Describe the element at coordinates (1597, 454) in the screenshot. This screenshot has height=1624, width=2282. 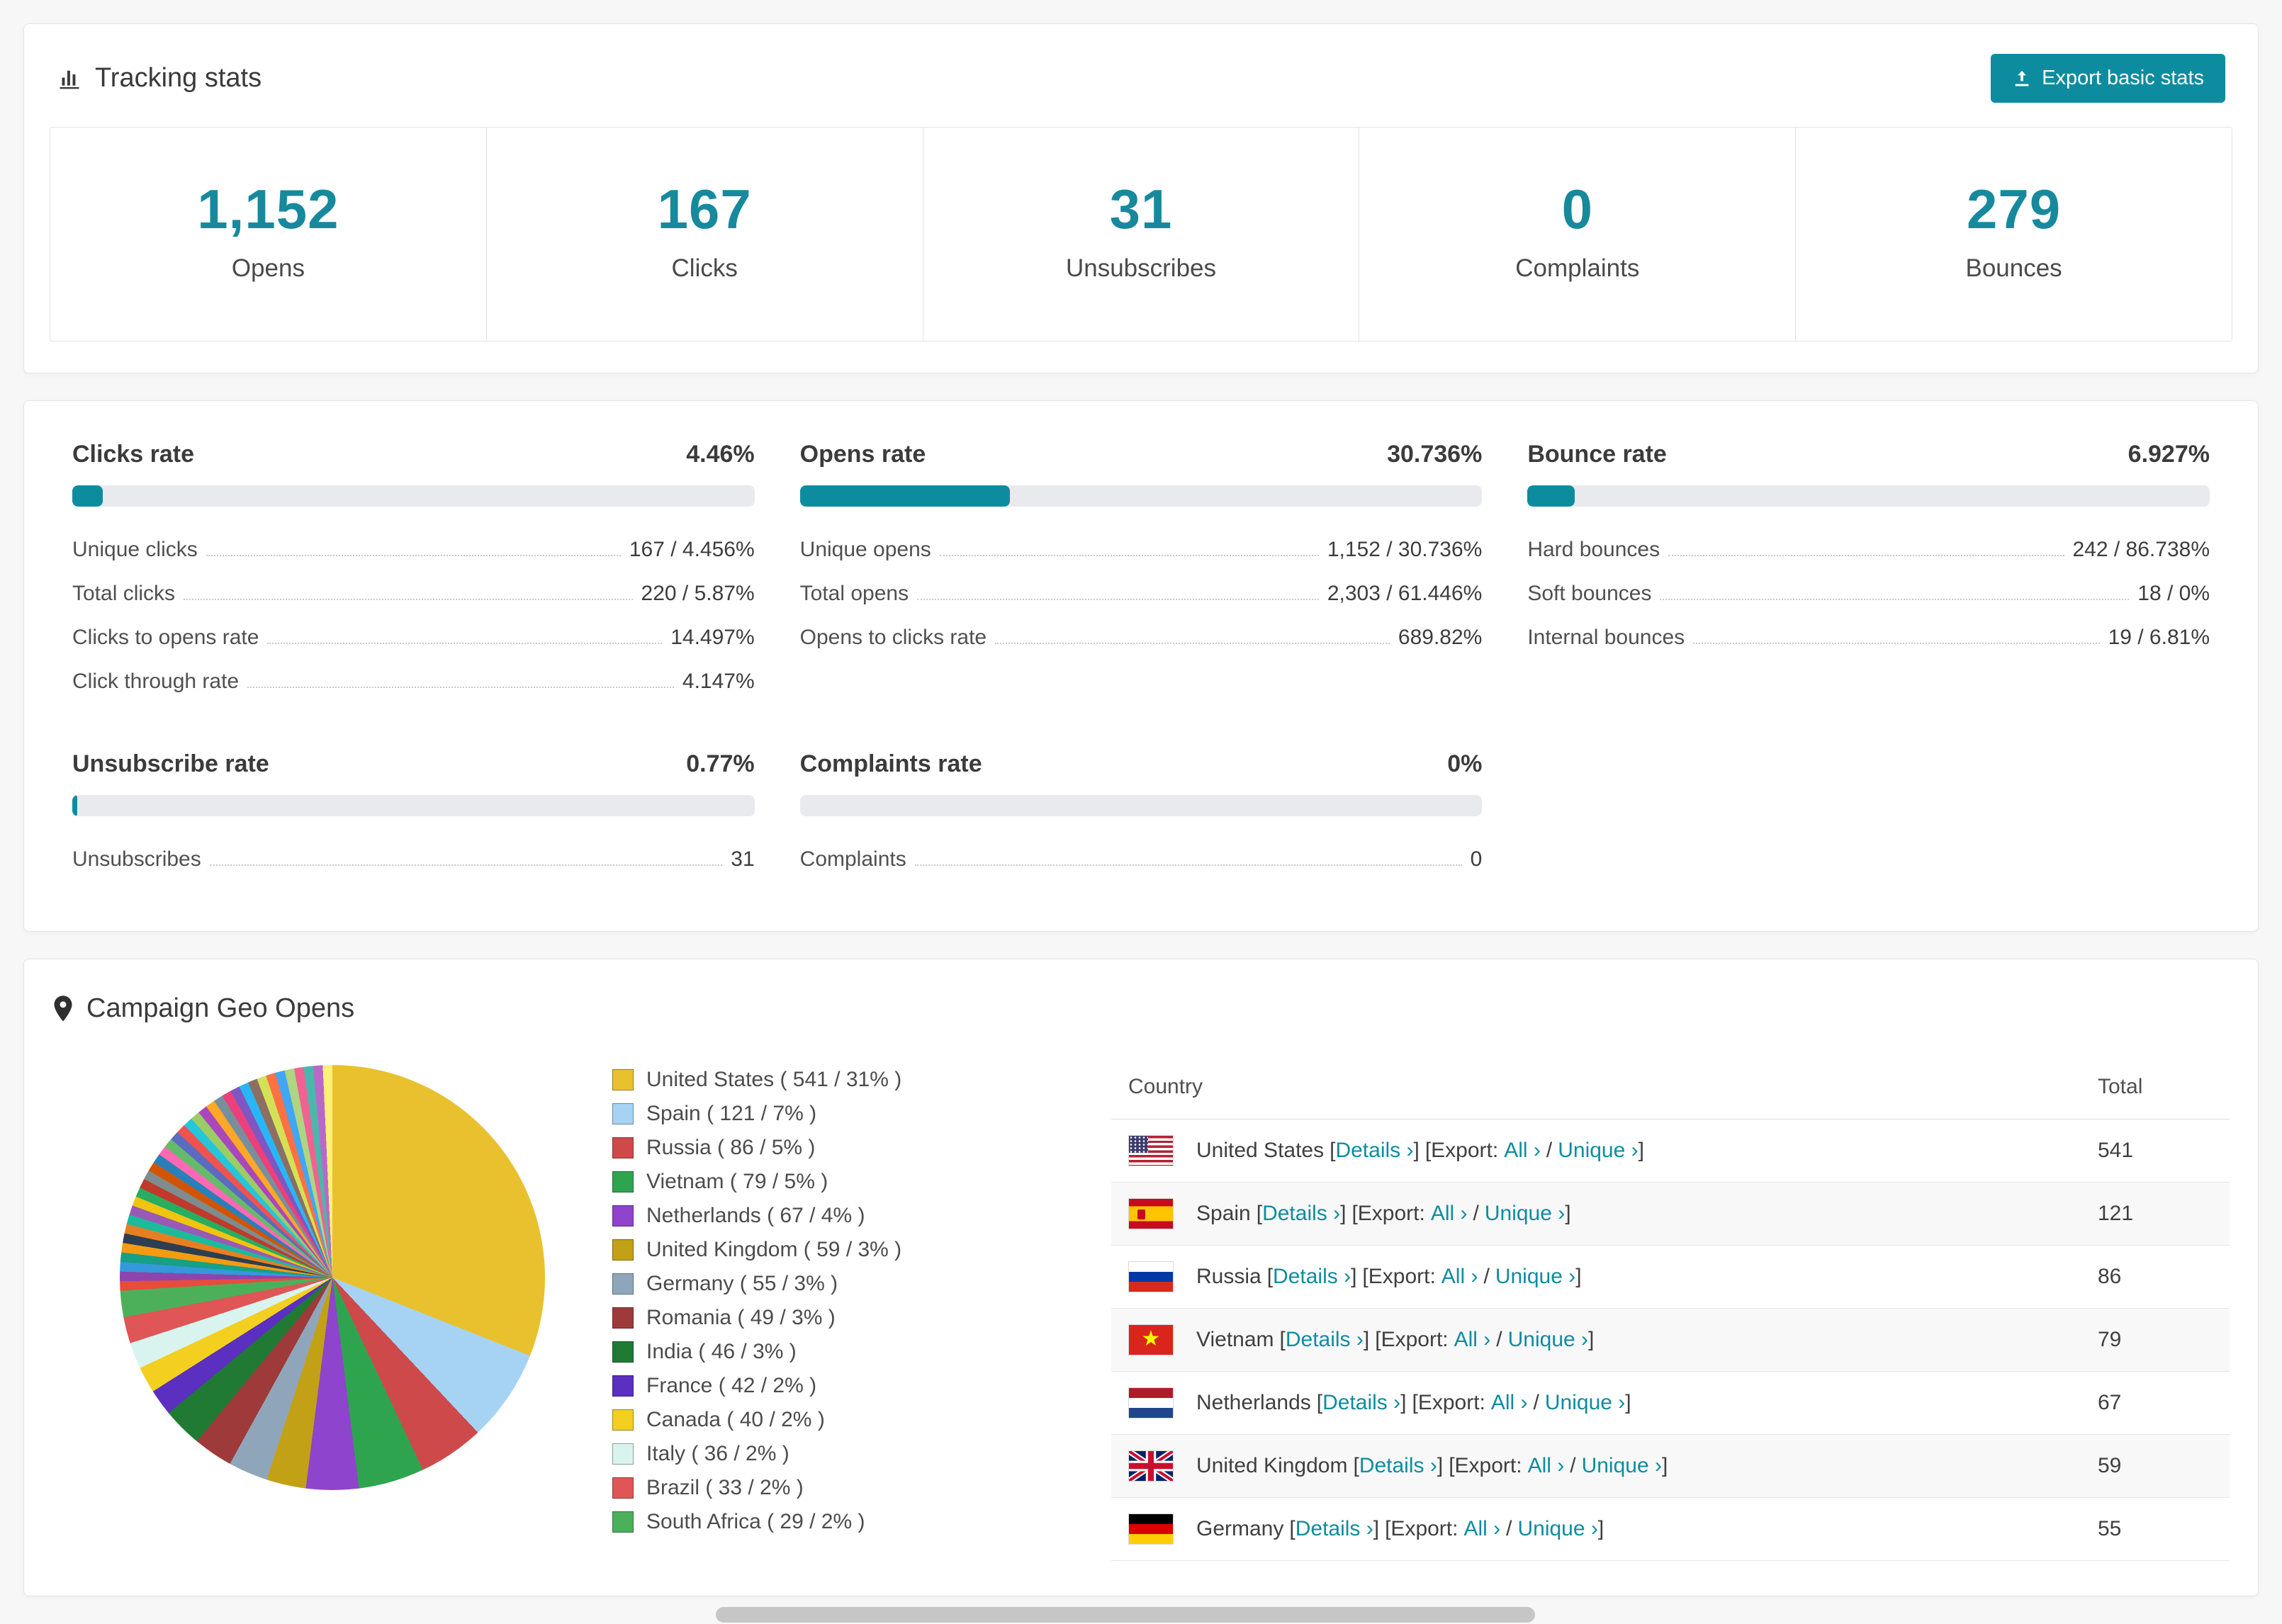
I see `rate-title: Bounce rate` at that location.